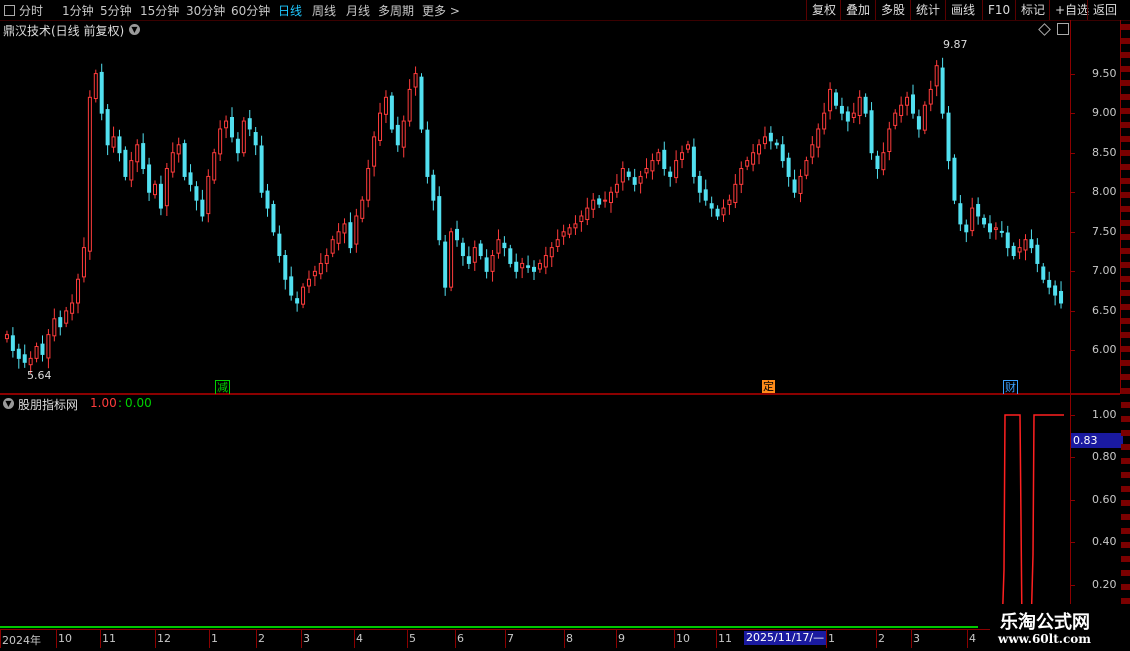  Describe the element at coordinates (290, 10) in the screenshot. I see `period-tab-daily: 日线` at that location.